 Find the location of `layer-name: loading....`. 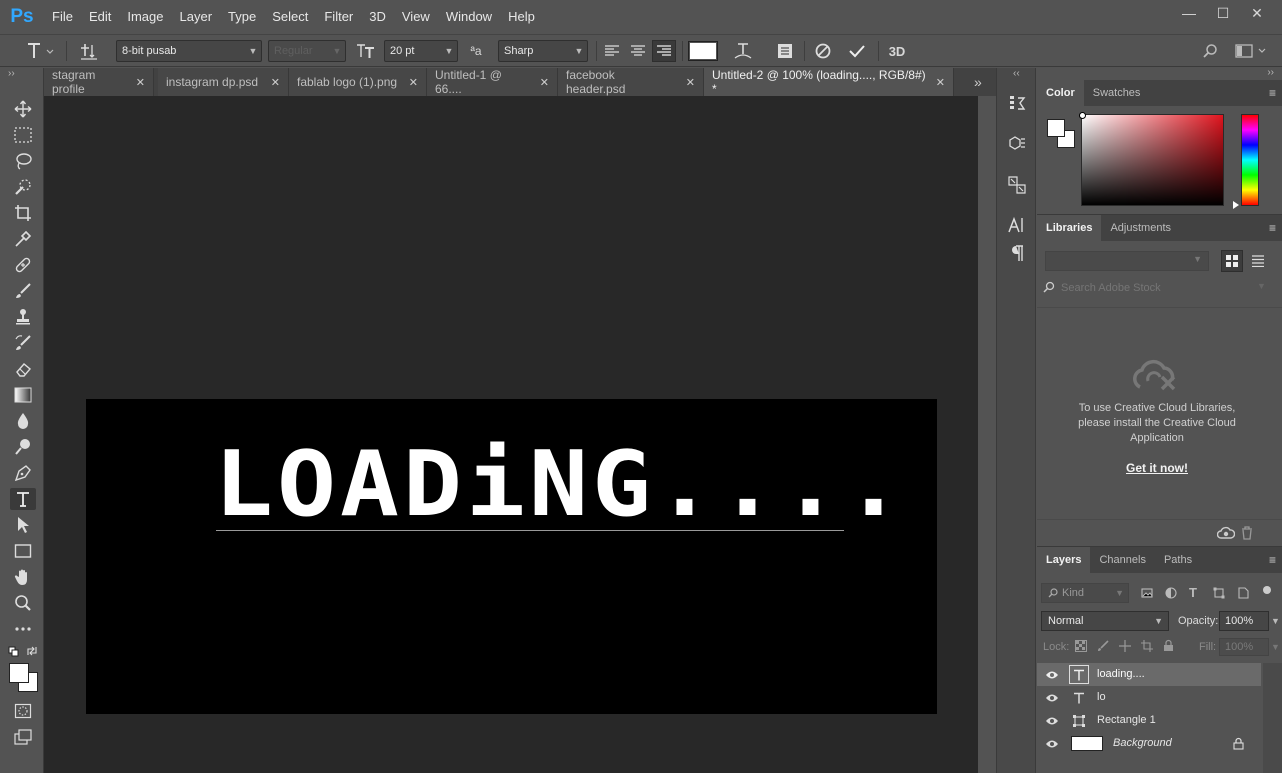

layer-name: loading.... is located at coordinates (1121, 674).